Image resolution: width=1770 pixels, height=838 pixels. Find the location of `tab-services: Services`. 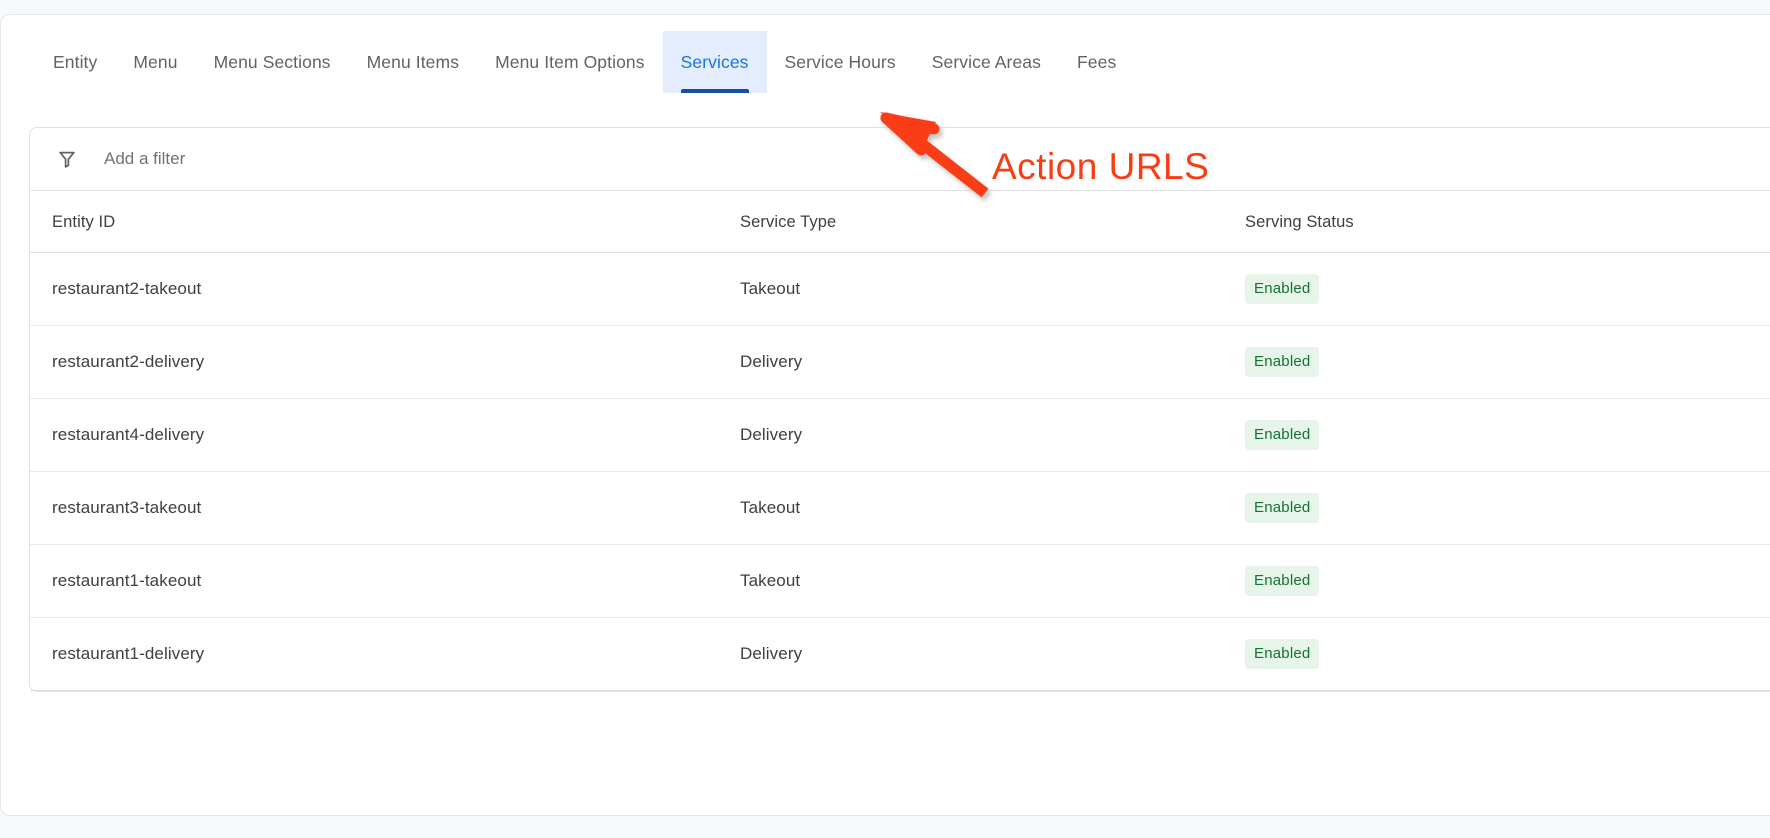

tab-services: Services is located at coordinates (714, 62).